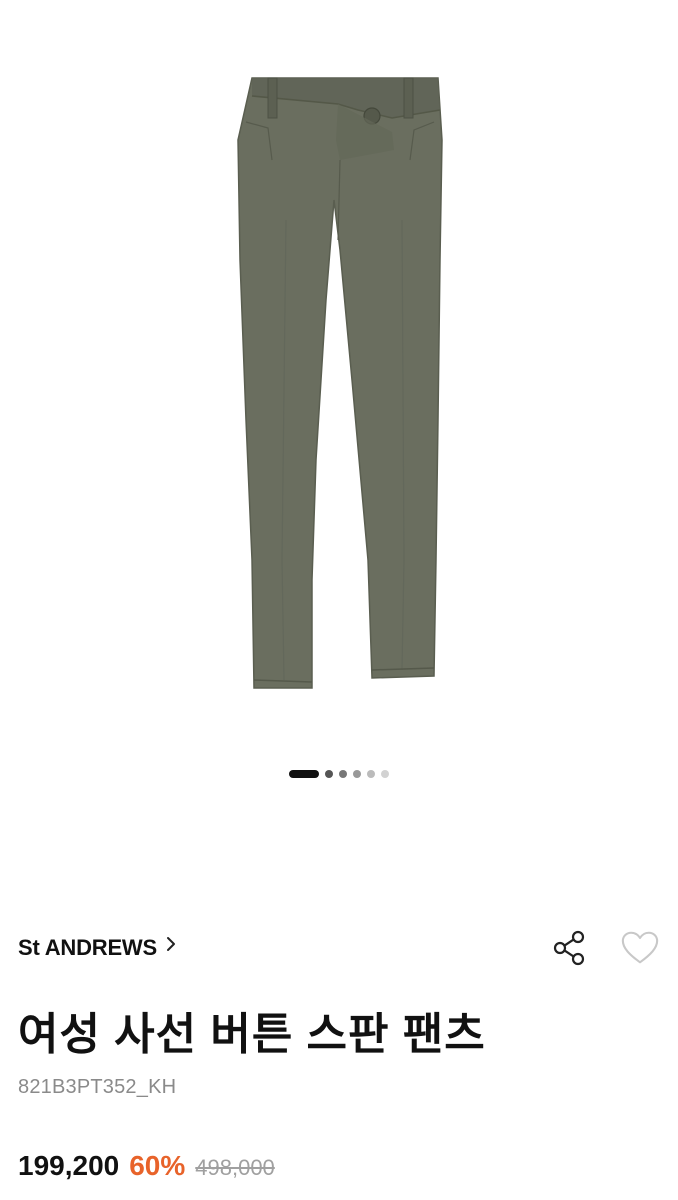 The image size is (678, 1200). I want to click on gallery-pagination, so click(339, 774).